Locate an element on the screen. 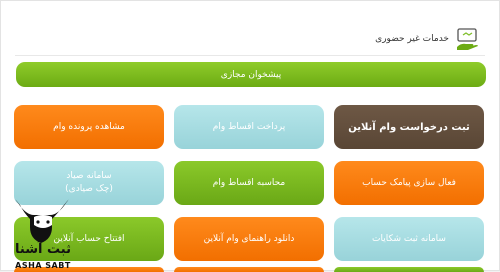  monitor-hand-icon is located at coordinates (467, 39).